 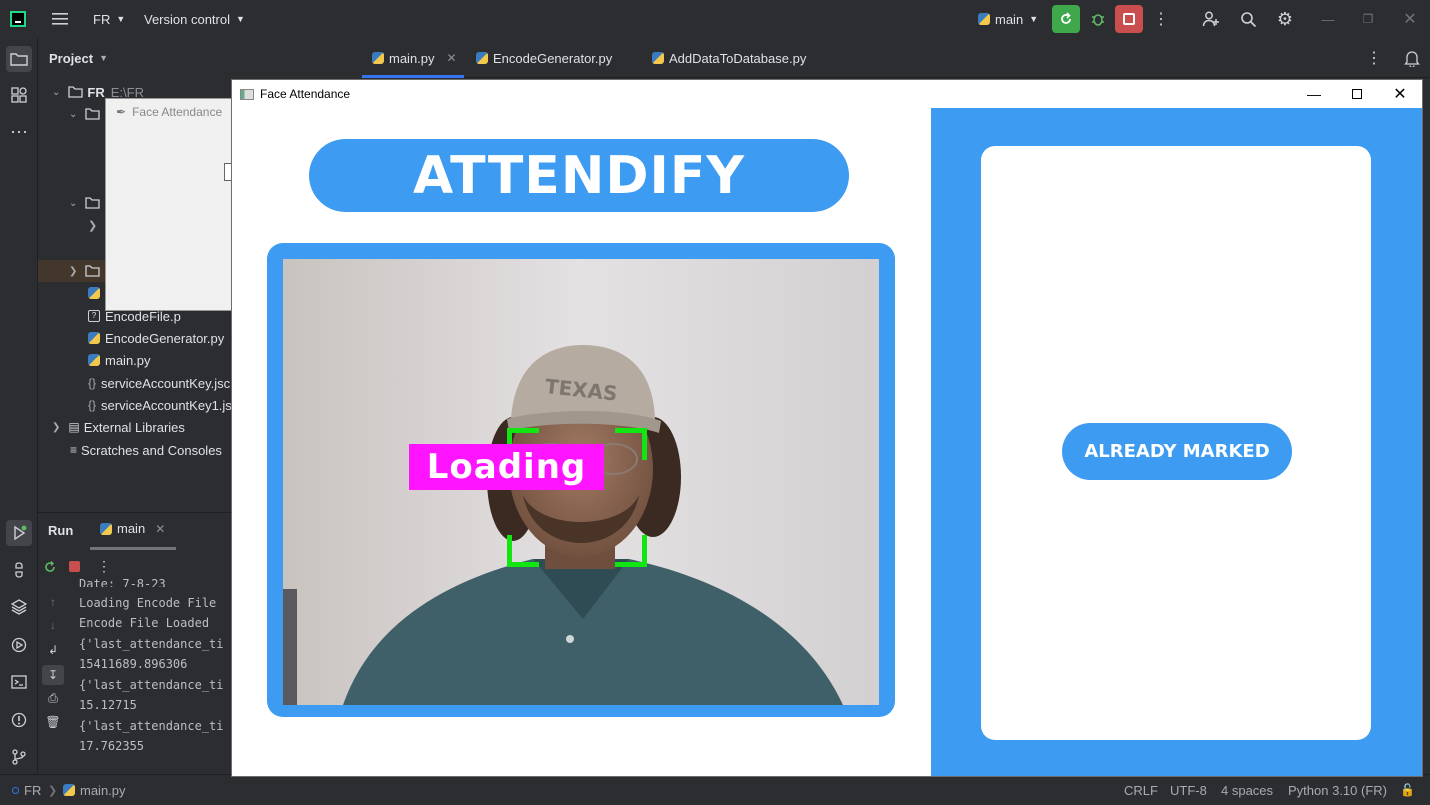 I want to click on chevron-down-icon: ▼, so click(x=240, y=19).